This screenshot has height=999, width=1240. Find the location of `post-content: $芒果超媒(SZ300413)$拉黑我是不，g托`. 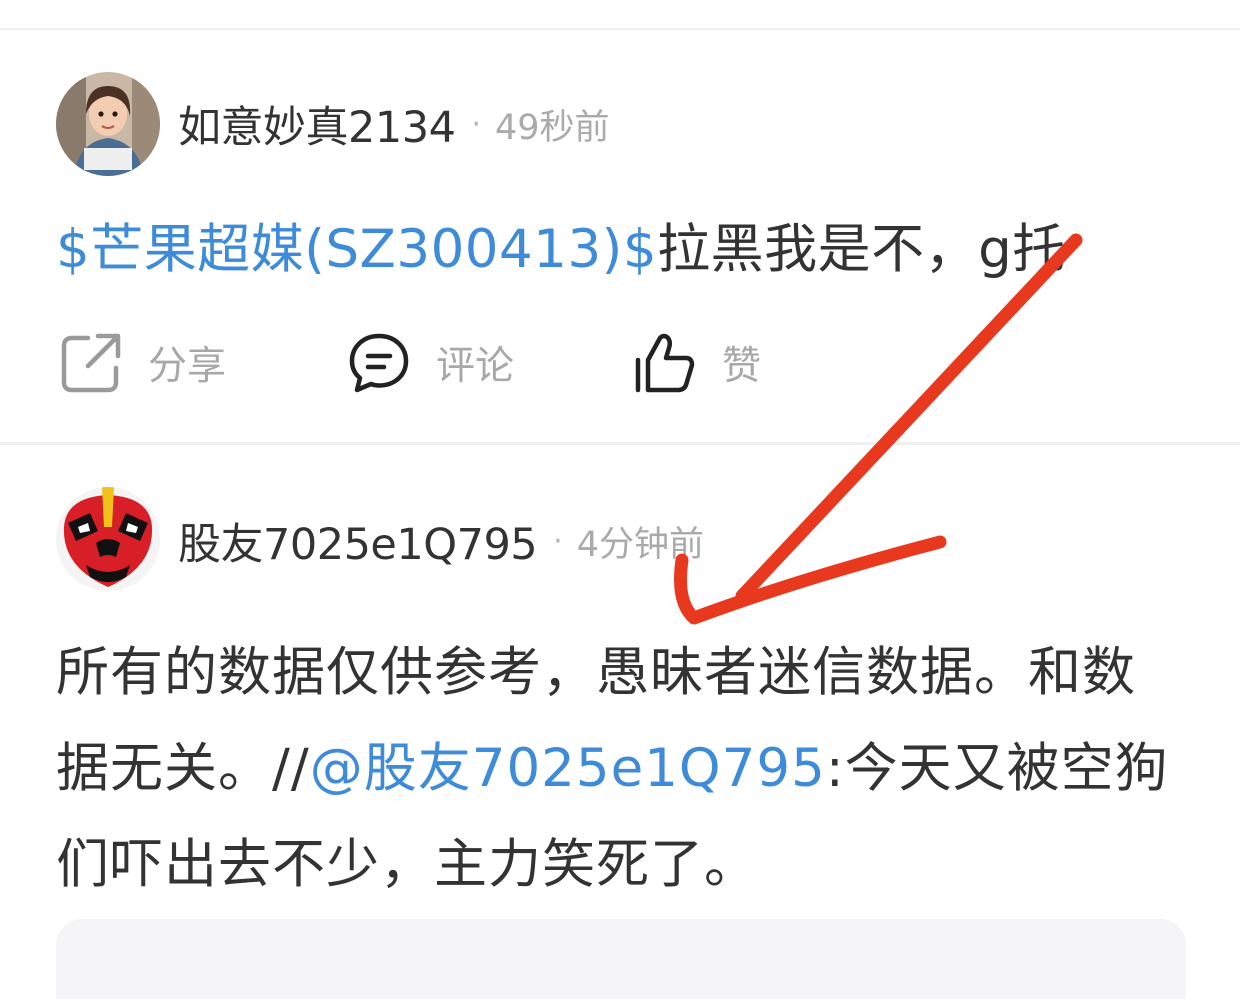

post-content: $芒果超媒(SZ300413)$拉黑我是不，g托 is located at coordinates (613, 250).